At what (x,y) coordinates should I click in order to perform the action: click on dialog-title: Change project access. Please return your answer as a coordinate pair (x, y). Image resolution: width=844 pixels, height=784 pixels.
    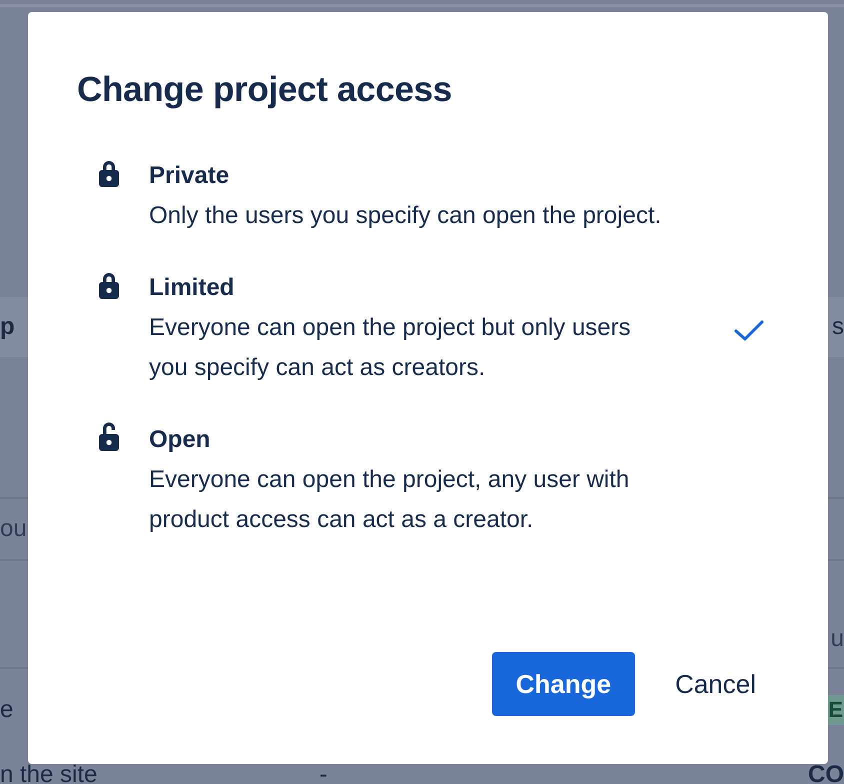
    Looking at the image, I should click on (265, 90).